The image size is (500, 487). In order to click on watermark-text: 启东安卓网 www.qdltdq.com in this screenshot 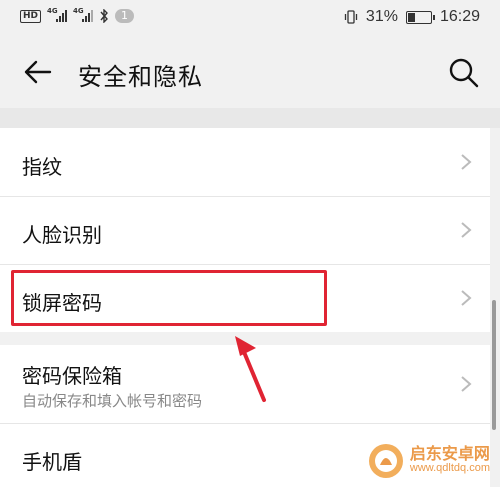, I will do `click(450, 461)`.